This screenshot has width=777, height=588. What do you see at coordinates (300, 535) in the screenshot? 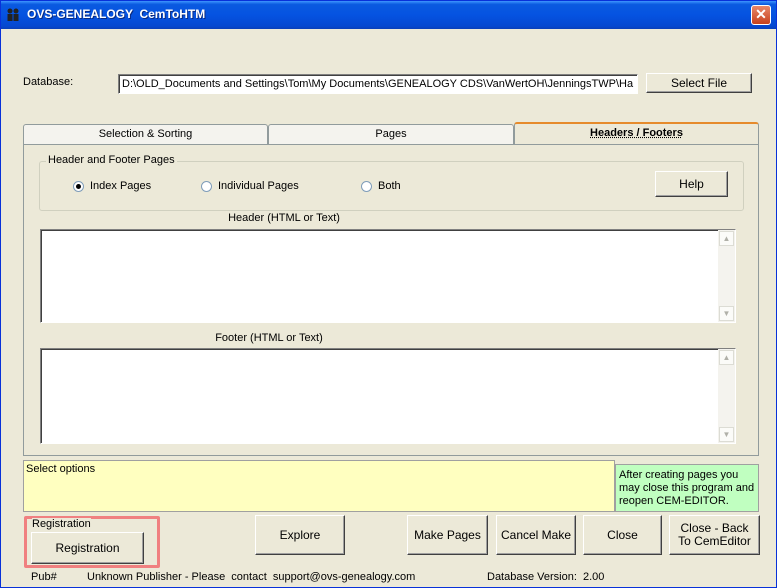
I see `explore-button: Explore` at bounding box center [300, 535].